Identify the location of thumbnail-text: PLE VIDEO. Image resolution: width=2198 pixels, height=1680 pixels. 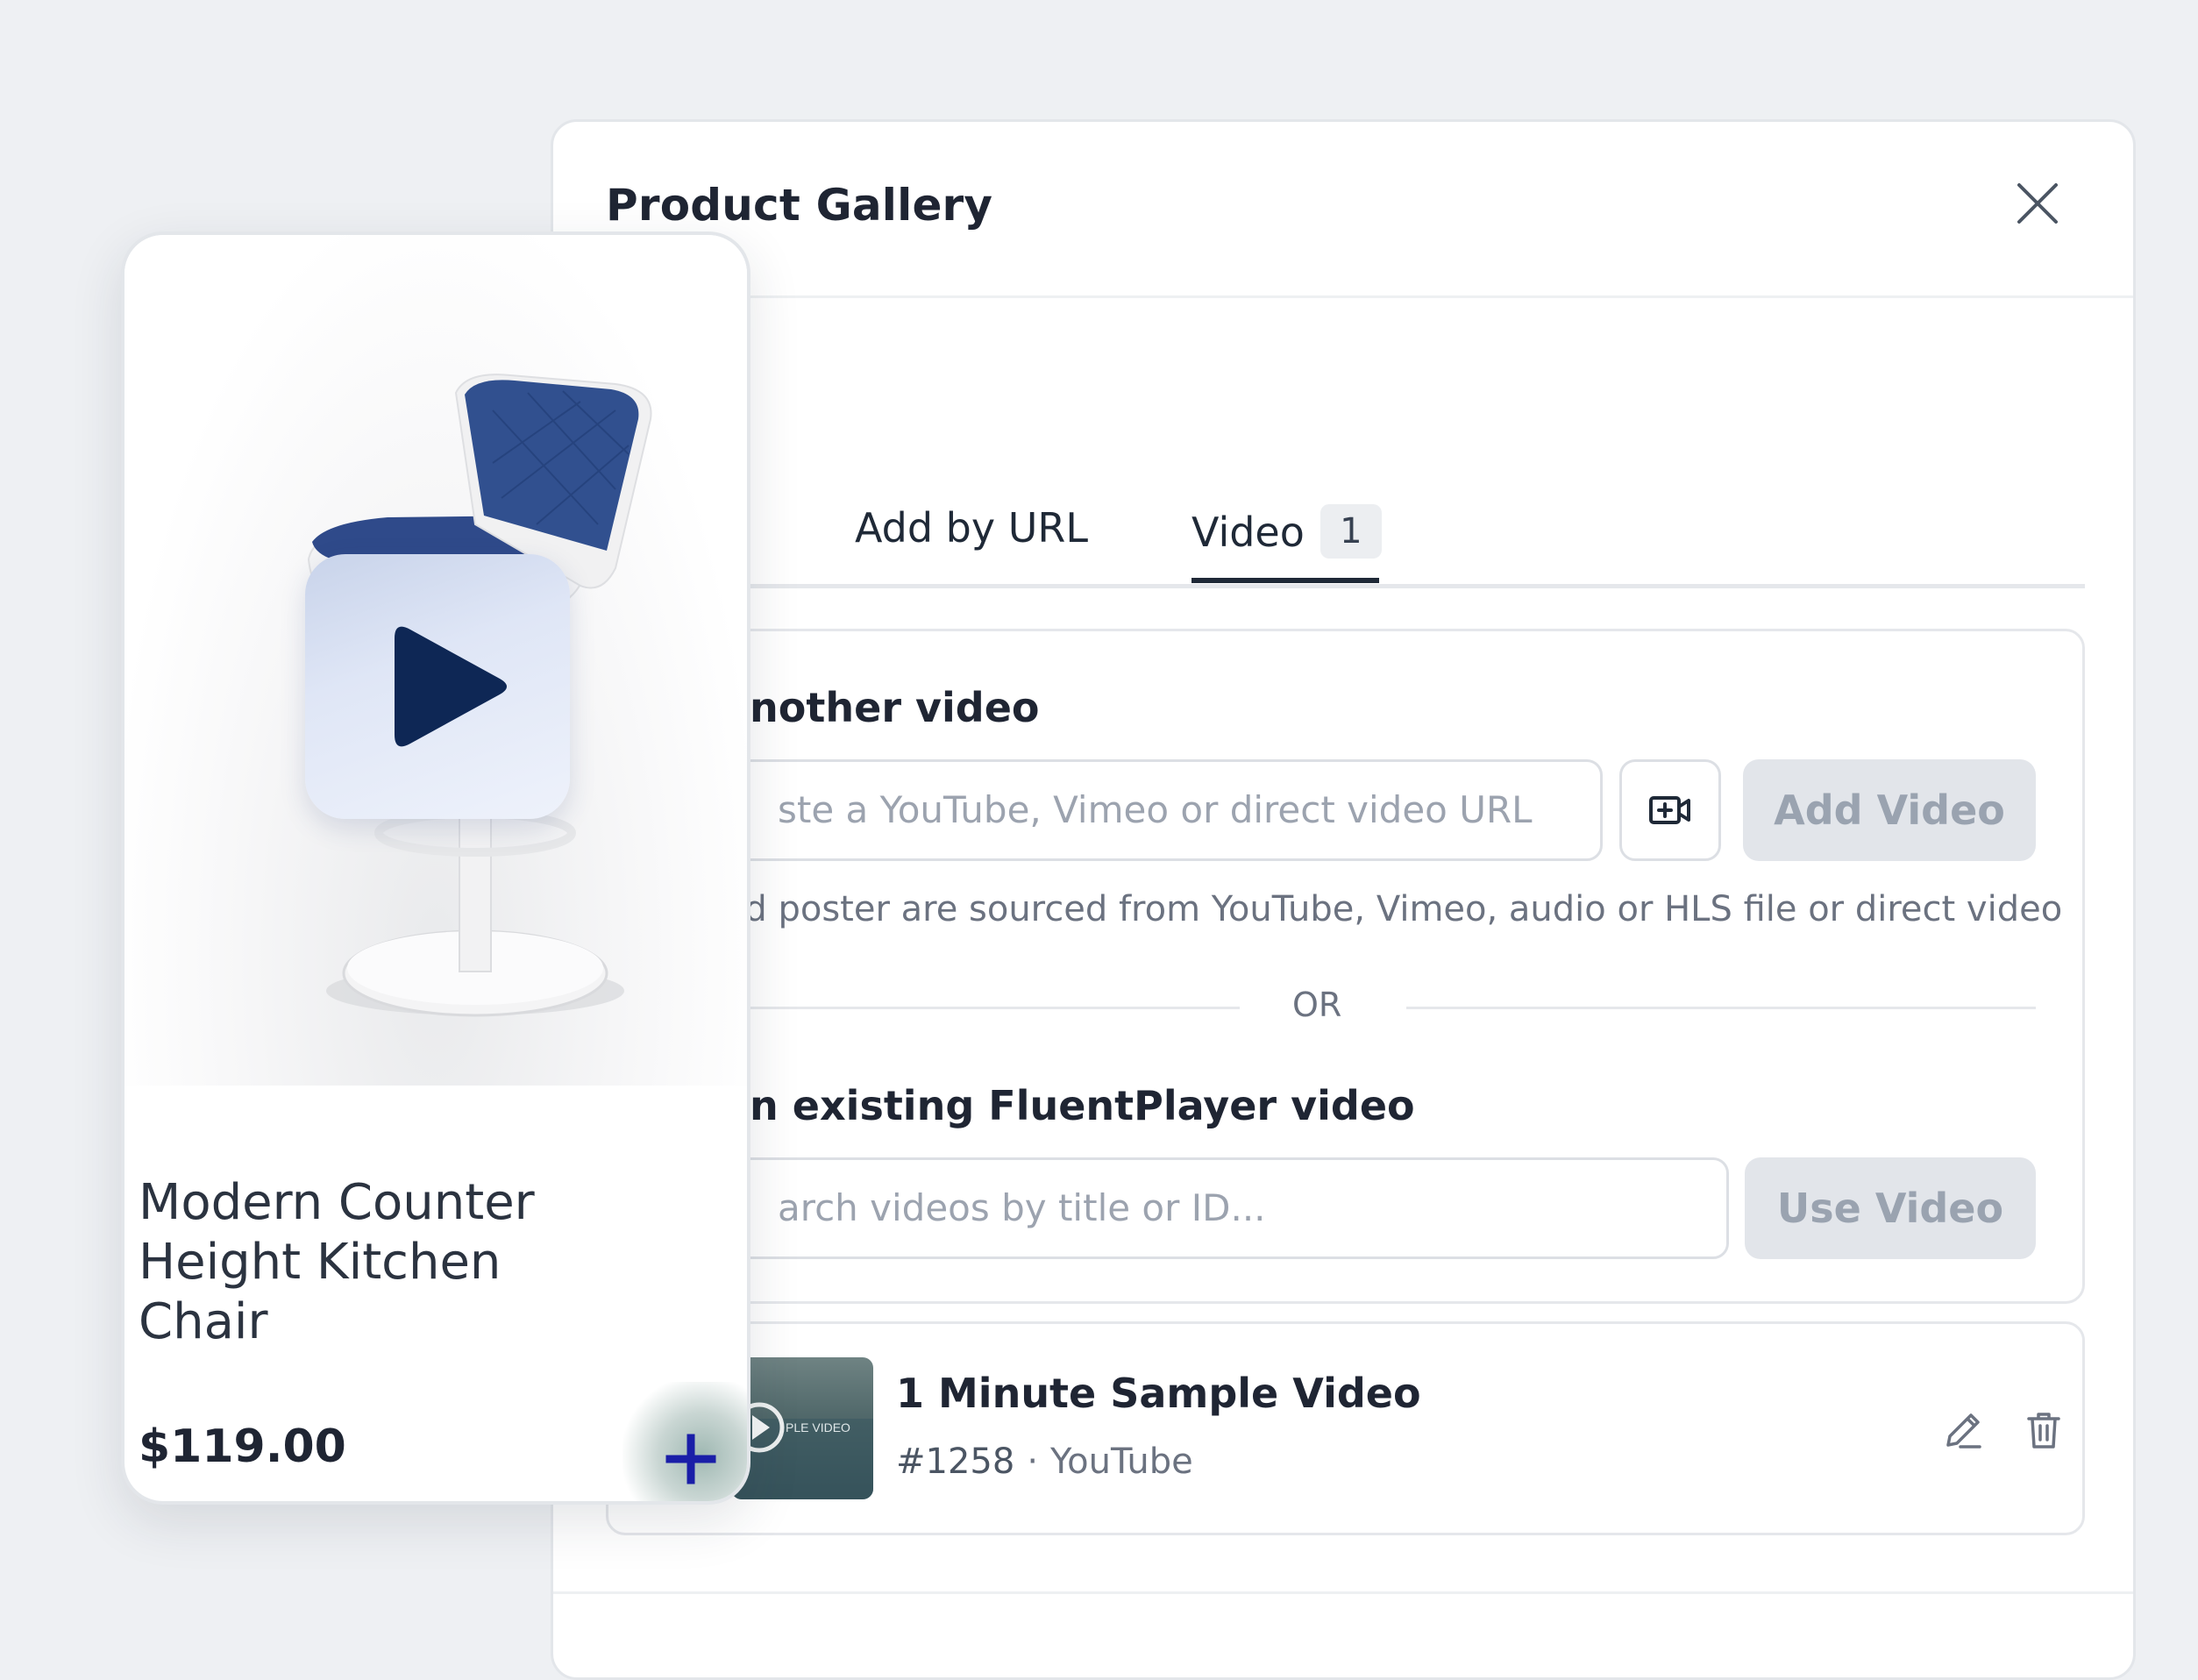
(818, 1427).